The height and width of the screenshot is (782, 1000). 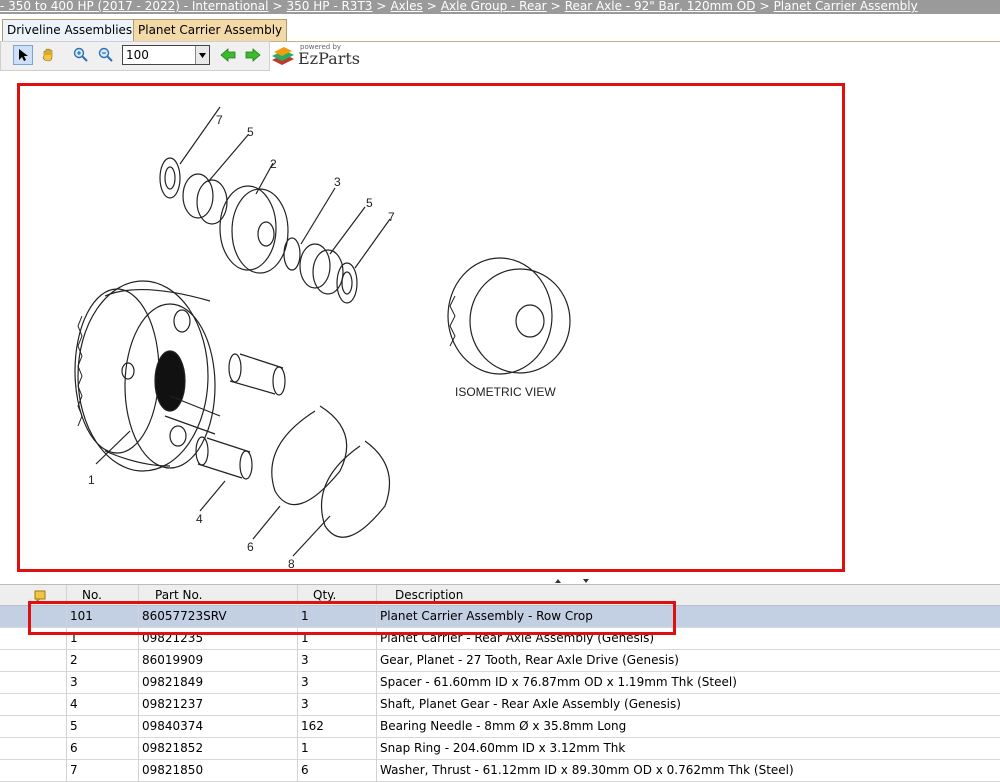 I want to click on zoom-value: 100, so click(x=137, y=55).